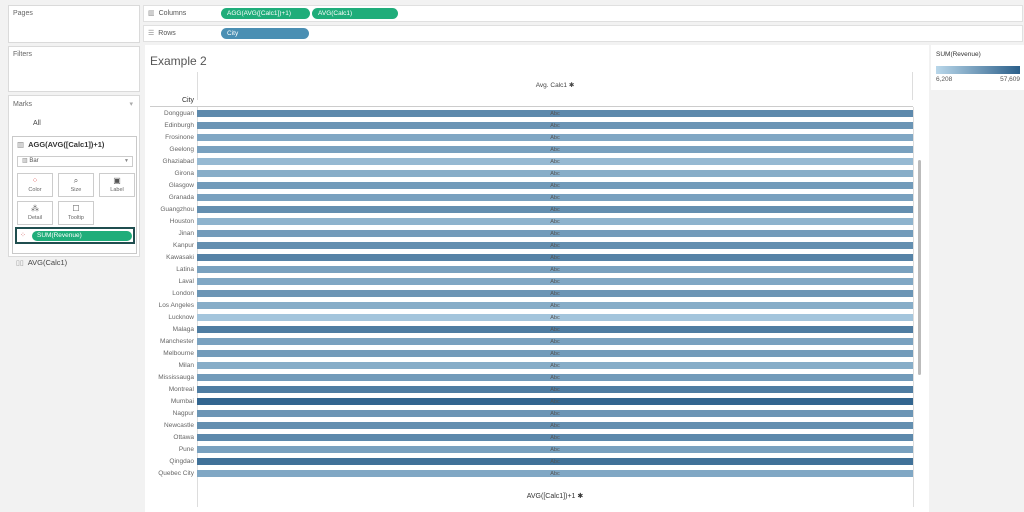 This screenshot has width=1024, height=512. What do you see at coordinates (35, 208) in the screenshot?
I see `detail-icon: ⁂` at bounding box center [35, 208].